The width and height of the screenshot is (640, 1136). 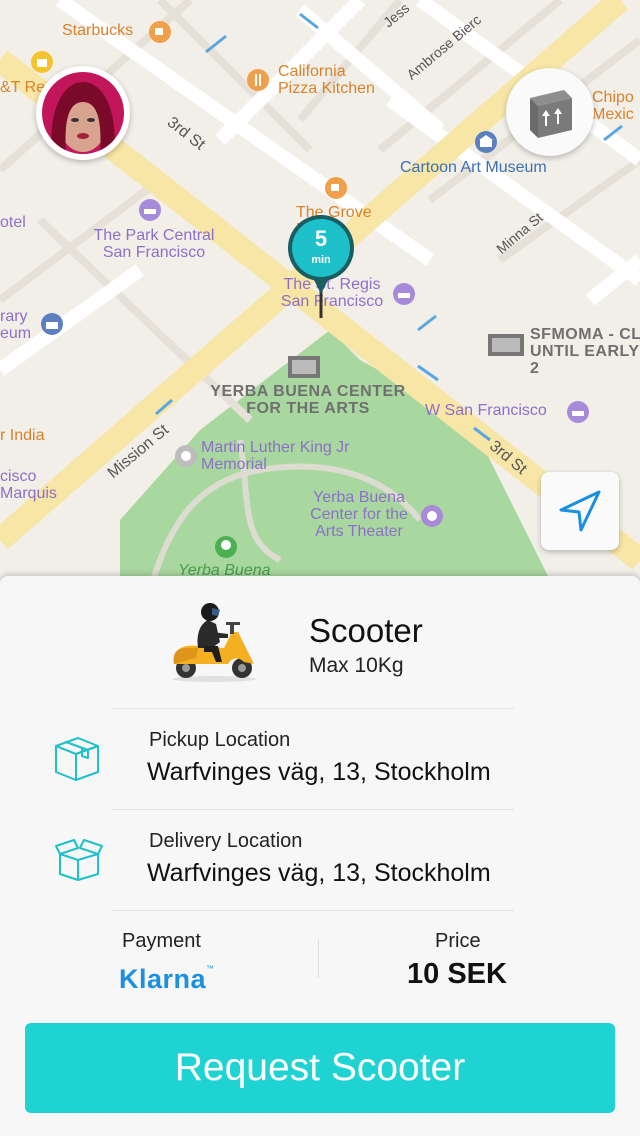 I want to click on eta-value: 5, so click(x=321, y=238).